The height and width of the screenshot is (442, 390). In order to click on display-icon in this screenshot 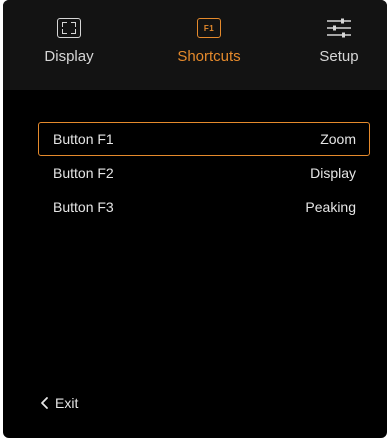, I will do `click(69, 28)`.